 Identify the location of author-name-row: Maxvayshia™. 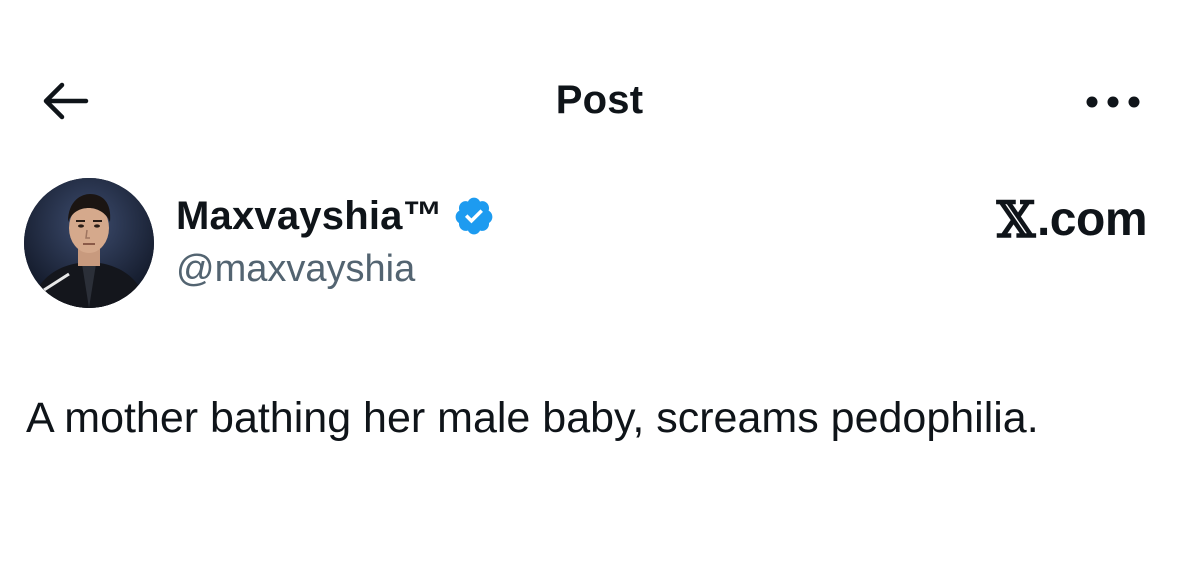
(335, 216).